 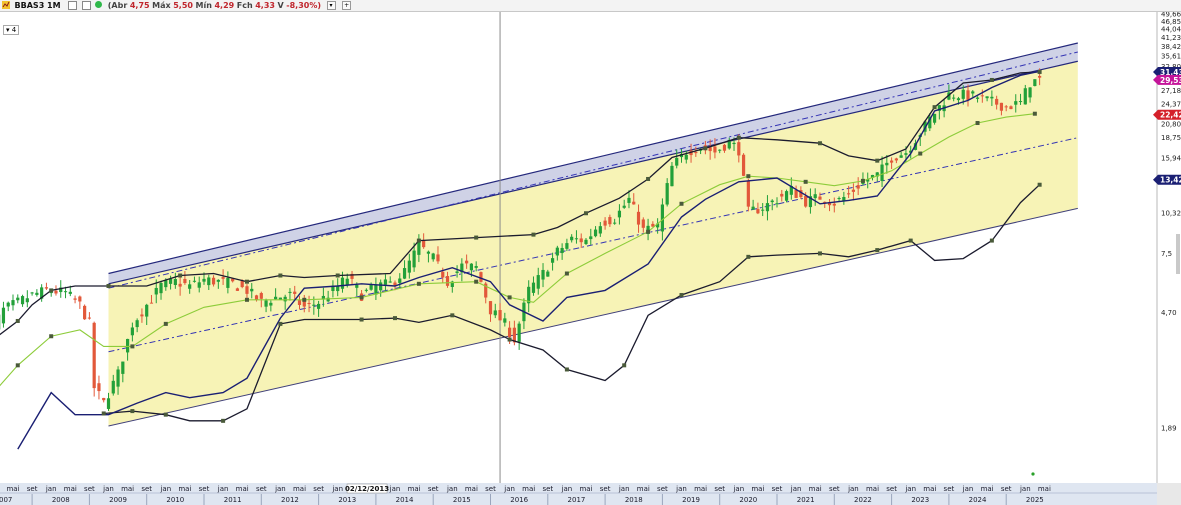 I want to click on window-layout-icon, so click(x=86, y=5).